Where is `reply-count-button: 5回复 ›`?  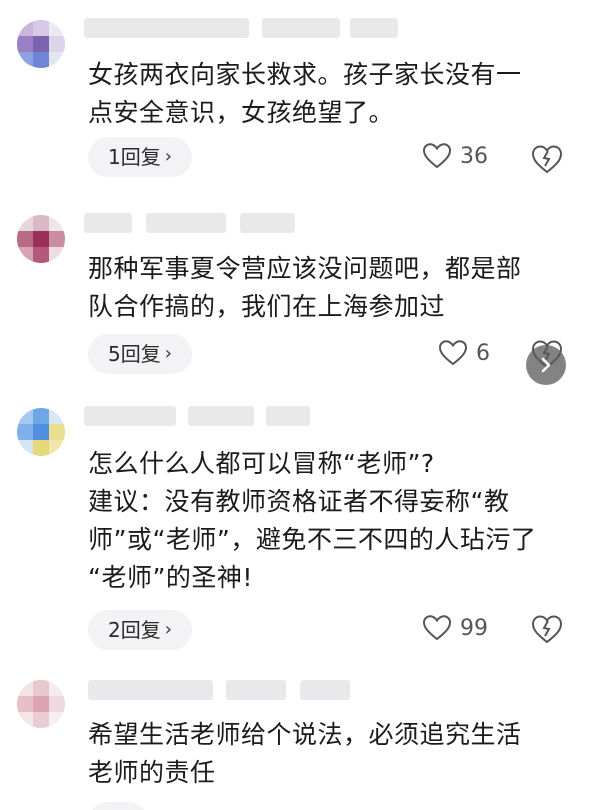 reply-count-button: 5回复 › is located at coordinates (140, 354).